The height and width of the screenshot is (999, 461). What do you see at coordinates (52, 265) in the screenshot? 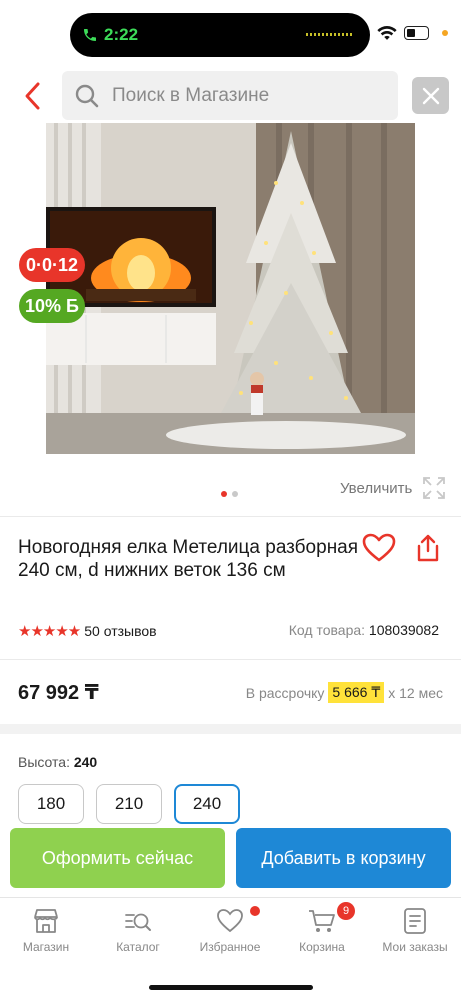
I see `installment-badge: 0·0·12` at bounding box center [52, 265].